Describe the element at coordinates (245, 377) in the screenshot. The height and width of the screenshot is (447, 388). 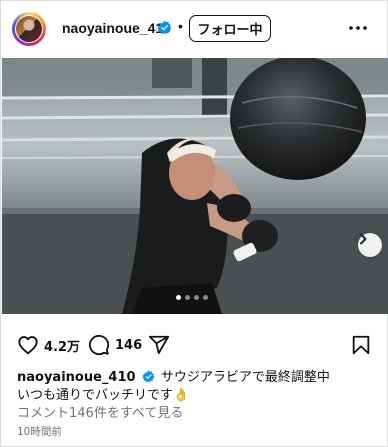
I see `caption-text-line1: サウジアラビアで最終調整中` at that location.